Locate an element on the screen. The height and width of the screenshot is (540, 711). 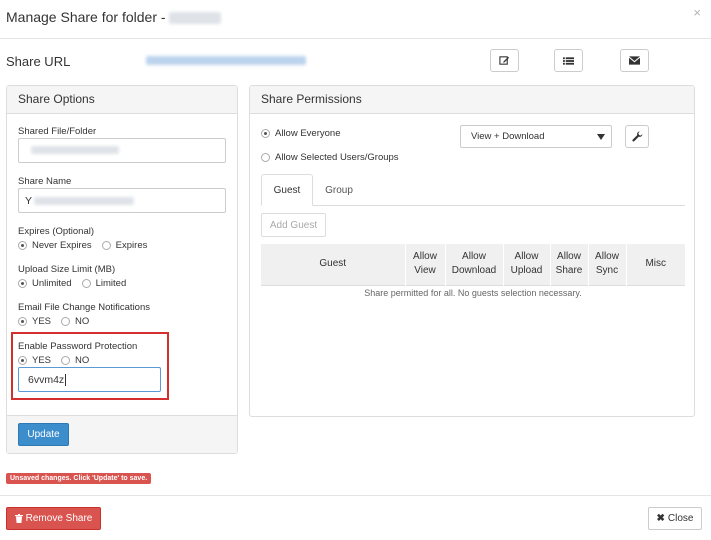
edit-url-button is located at coordinates (504, 60).